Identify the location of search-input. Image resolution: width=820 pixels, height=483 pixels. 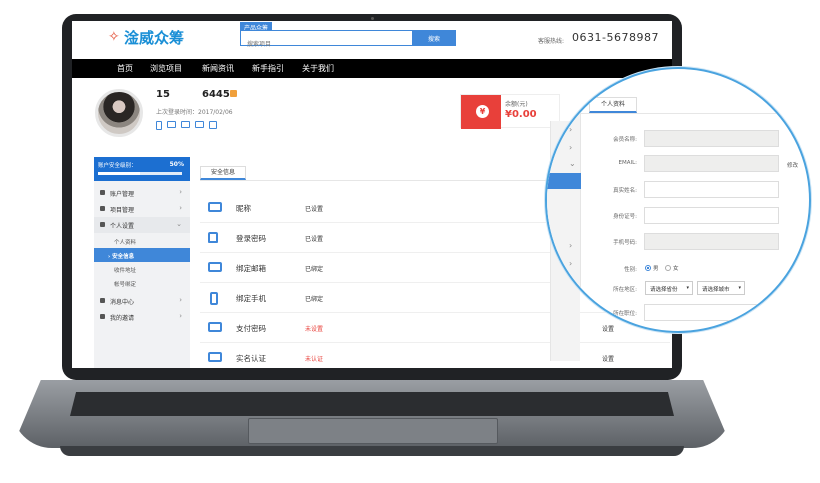
(321, 44).